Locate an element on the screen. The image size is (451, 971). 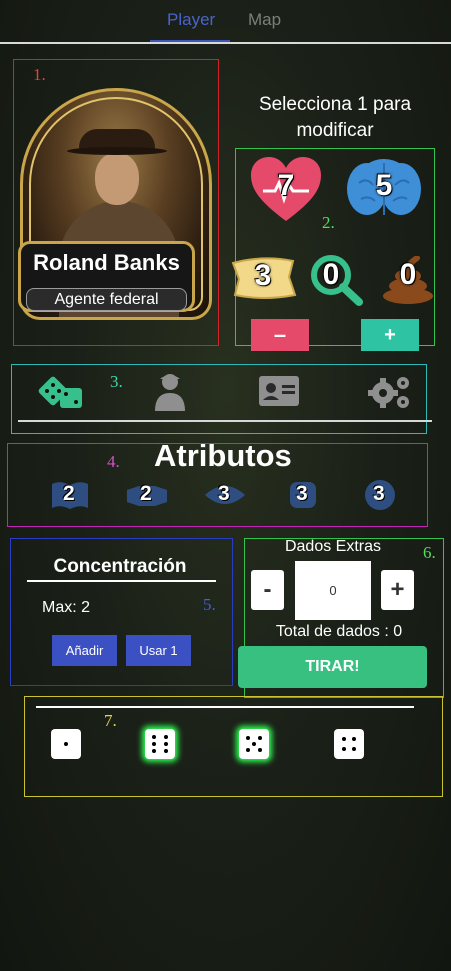
section-number-4: 4. is located at coordinates (113, 461).